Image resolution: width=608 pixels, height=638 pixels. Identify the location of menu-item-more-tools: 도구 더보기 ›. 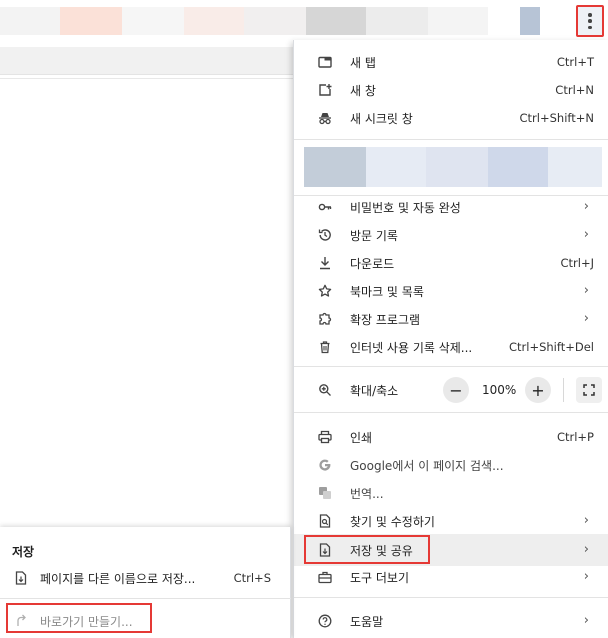
(451, 577).